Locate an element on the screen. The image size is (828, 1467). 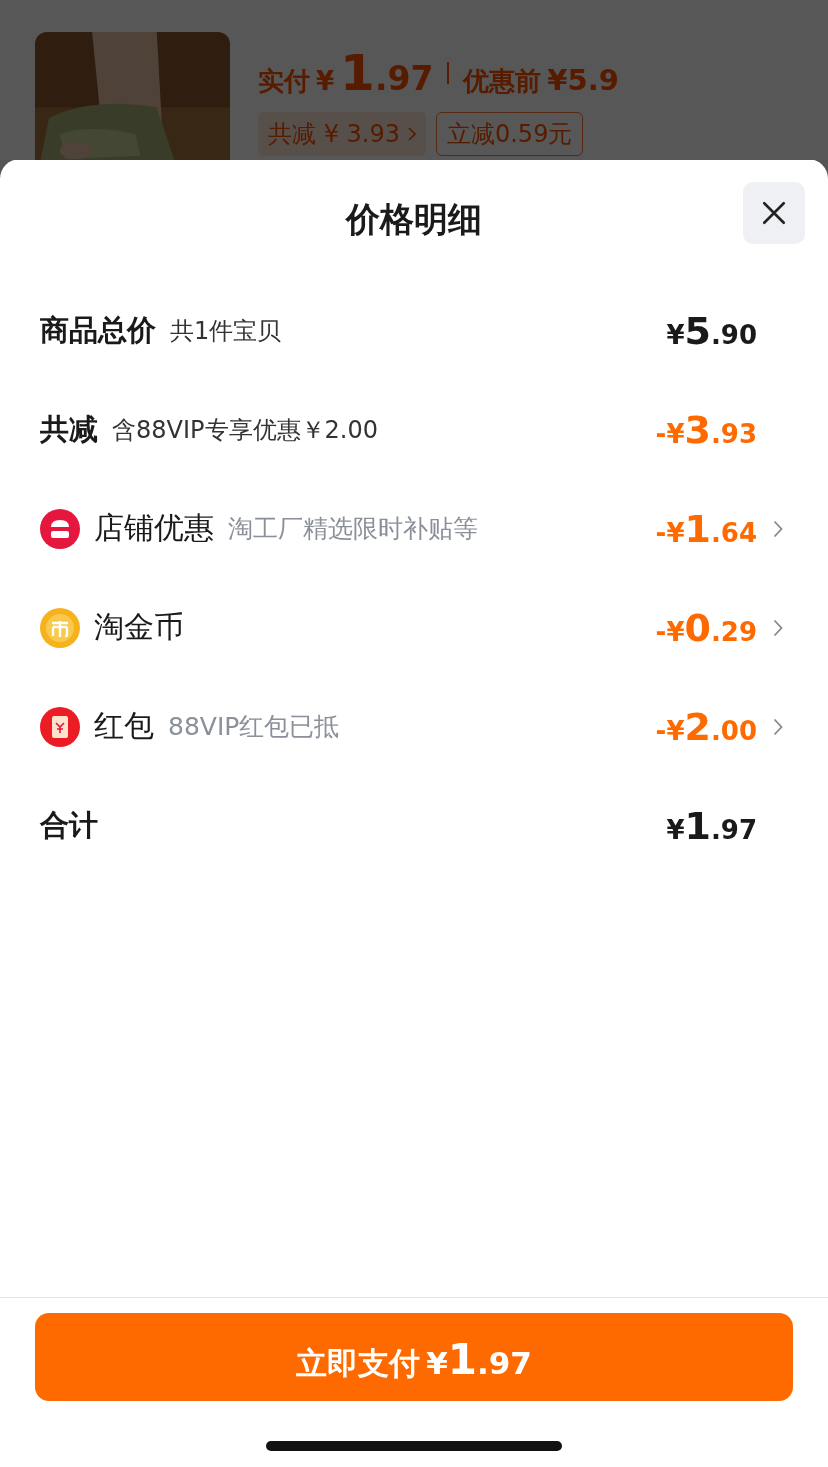
original-price: ¥5.9 is located at coordinates (583, 80).